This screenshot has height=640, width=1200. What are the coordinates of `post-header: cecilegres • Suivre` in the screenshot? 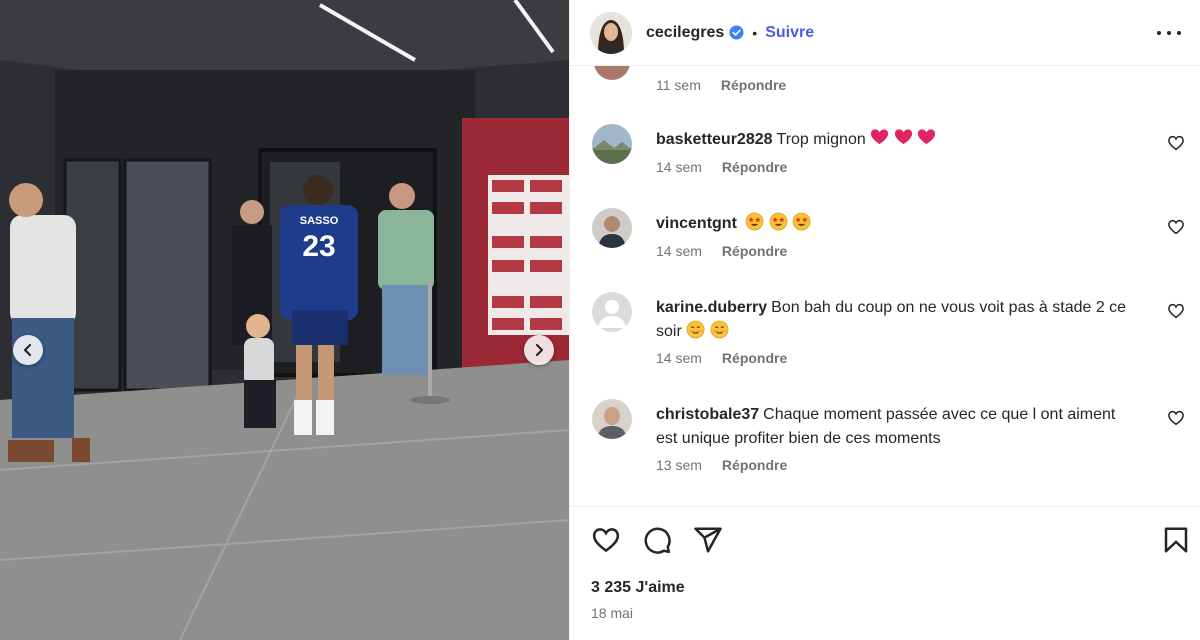 It's located at (885, 33).